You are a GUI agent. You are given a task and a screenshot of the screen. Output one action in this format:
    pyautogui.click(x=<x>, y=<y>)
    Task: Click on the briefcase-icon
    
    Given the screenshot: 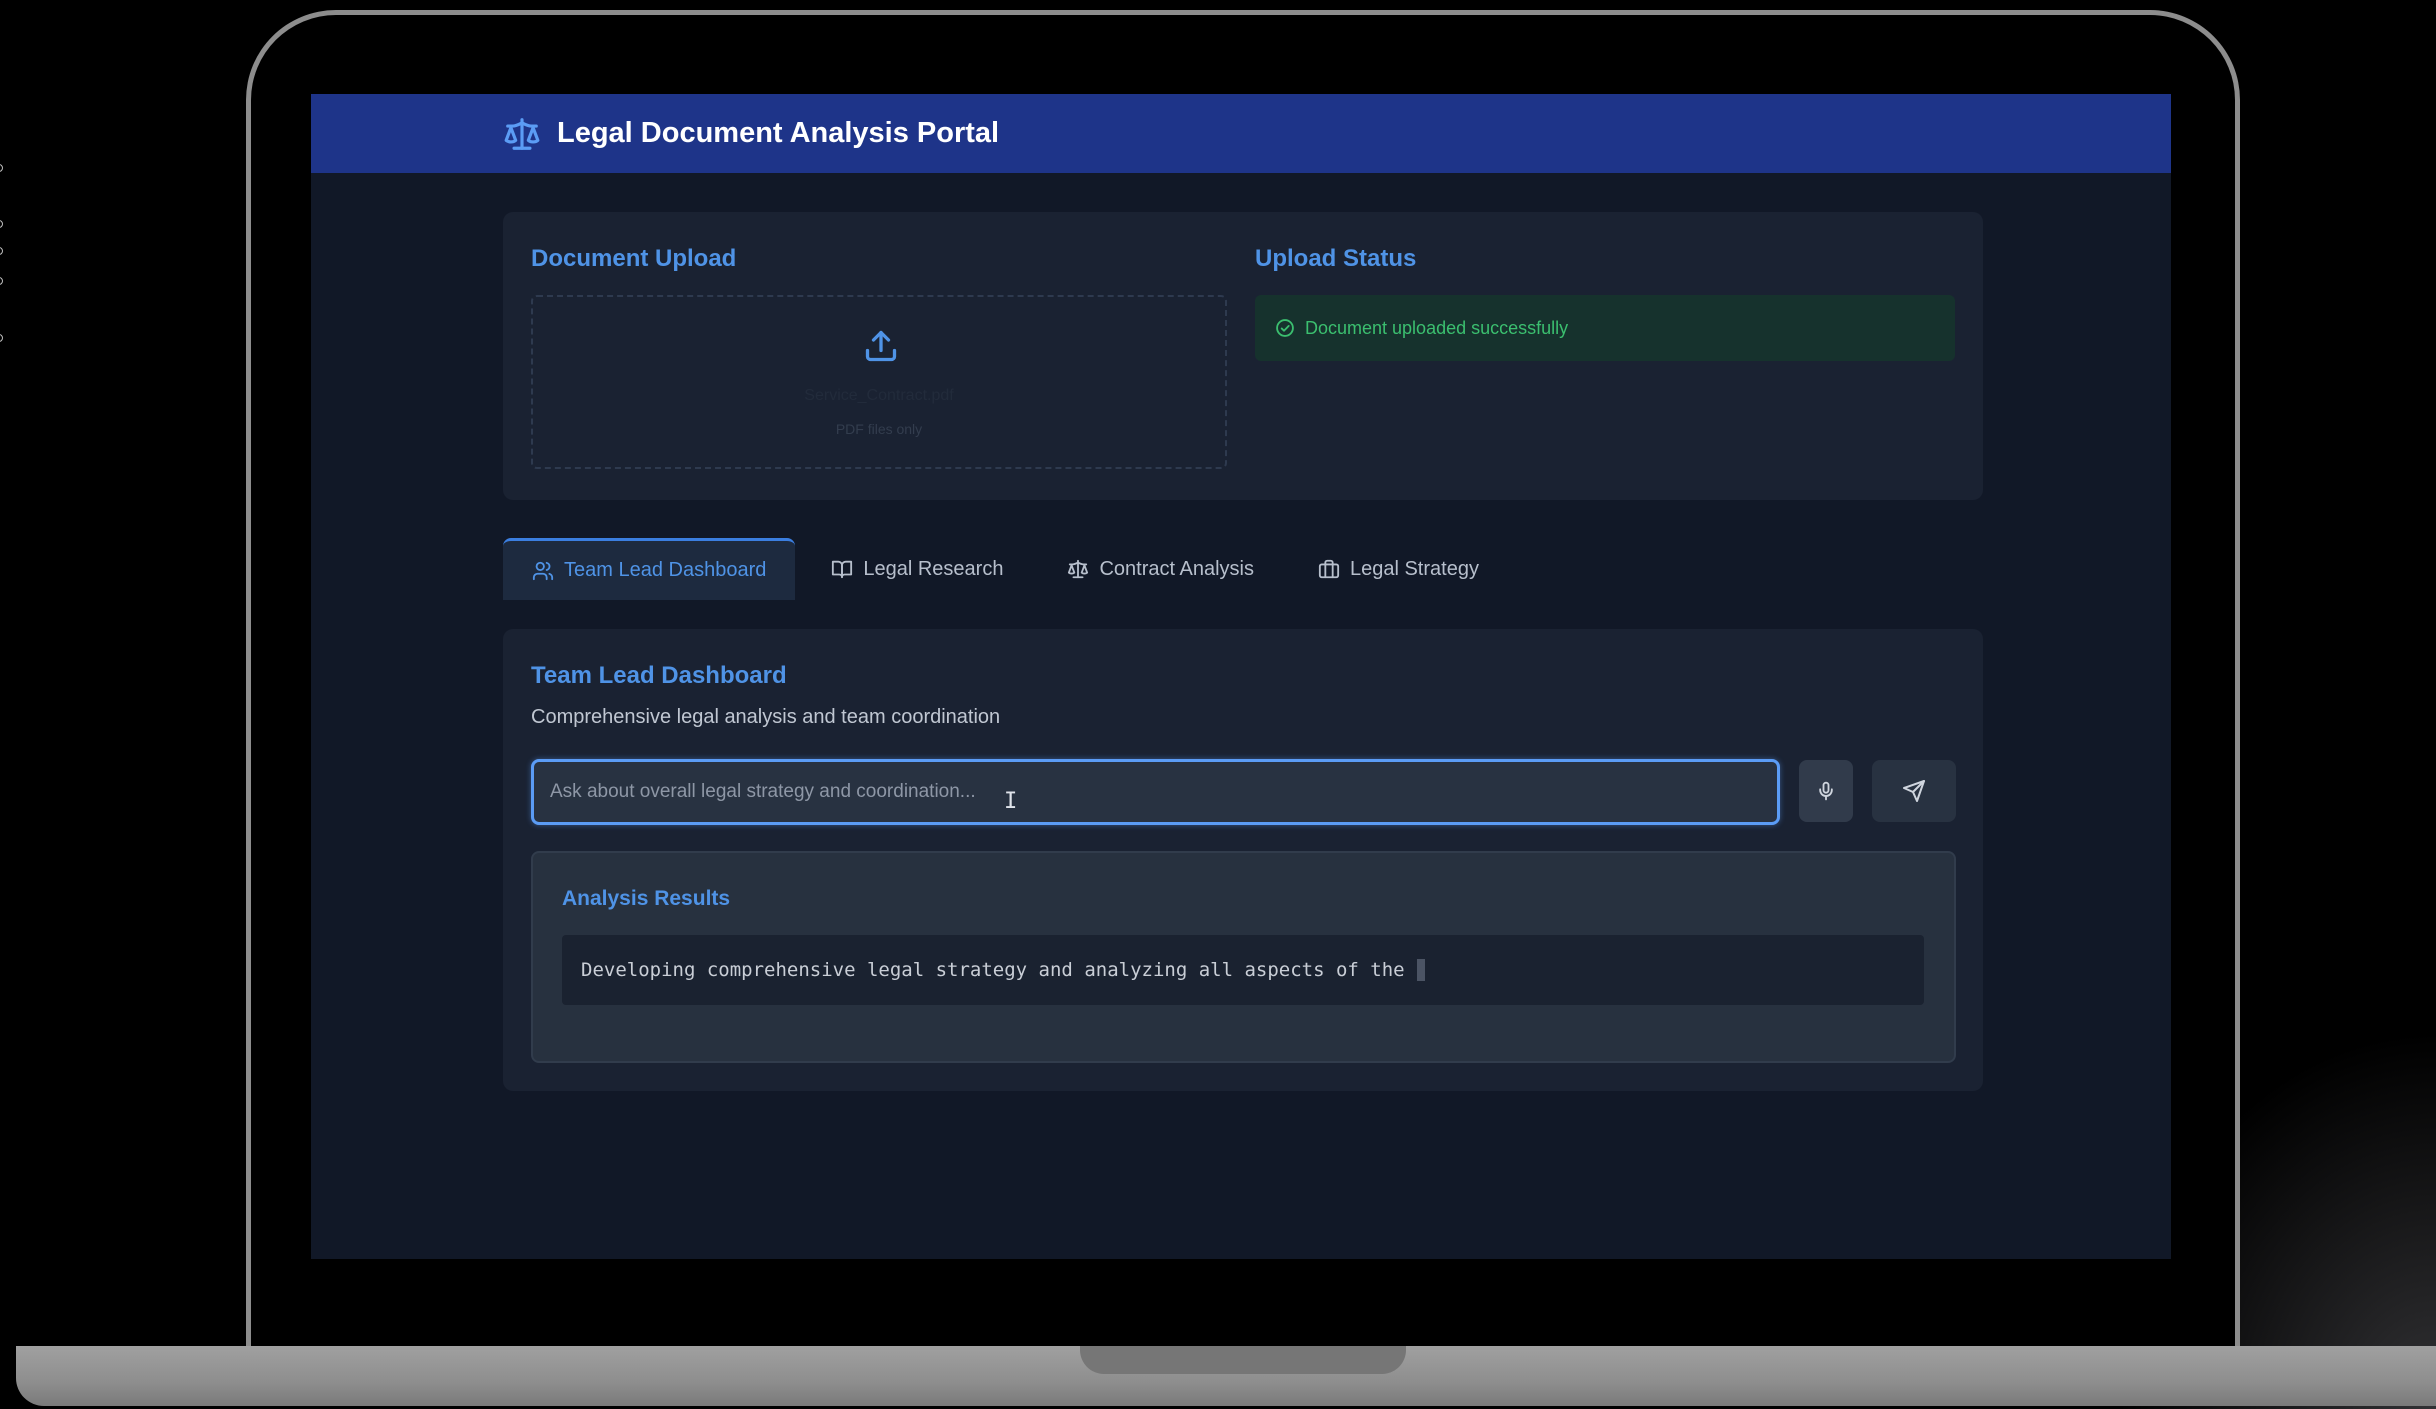 What is the action you would take?
    pyautogui.click(x=1329, y=569)
    